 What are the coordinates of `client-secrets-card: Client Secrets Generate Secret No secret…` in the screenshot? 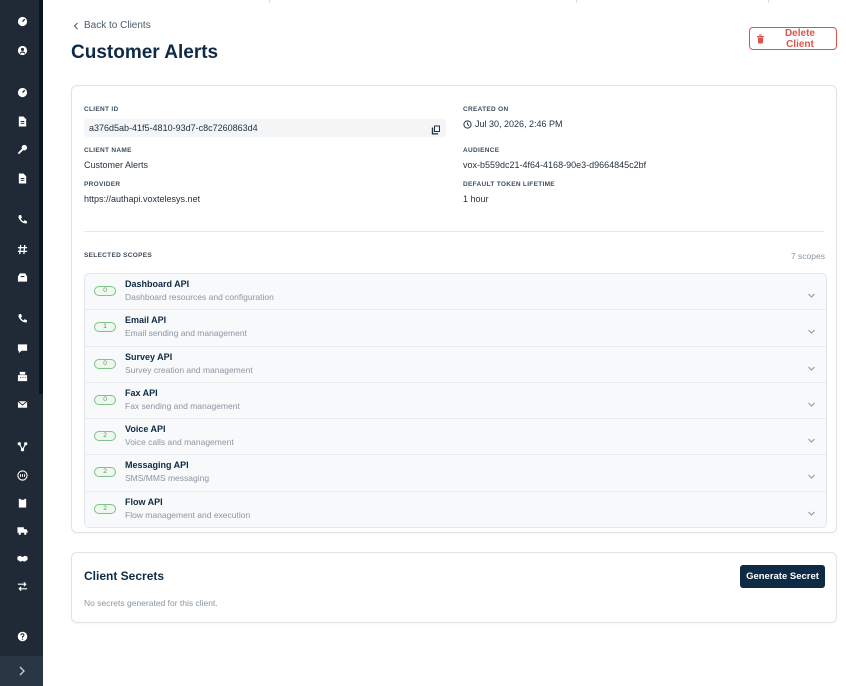 It's located at (454, 587).